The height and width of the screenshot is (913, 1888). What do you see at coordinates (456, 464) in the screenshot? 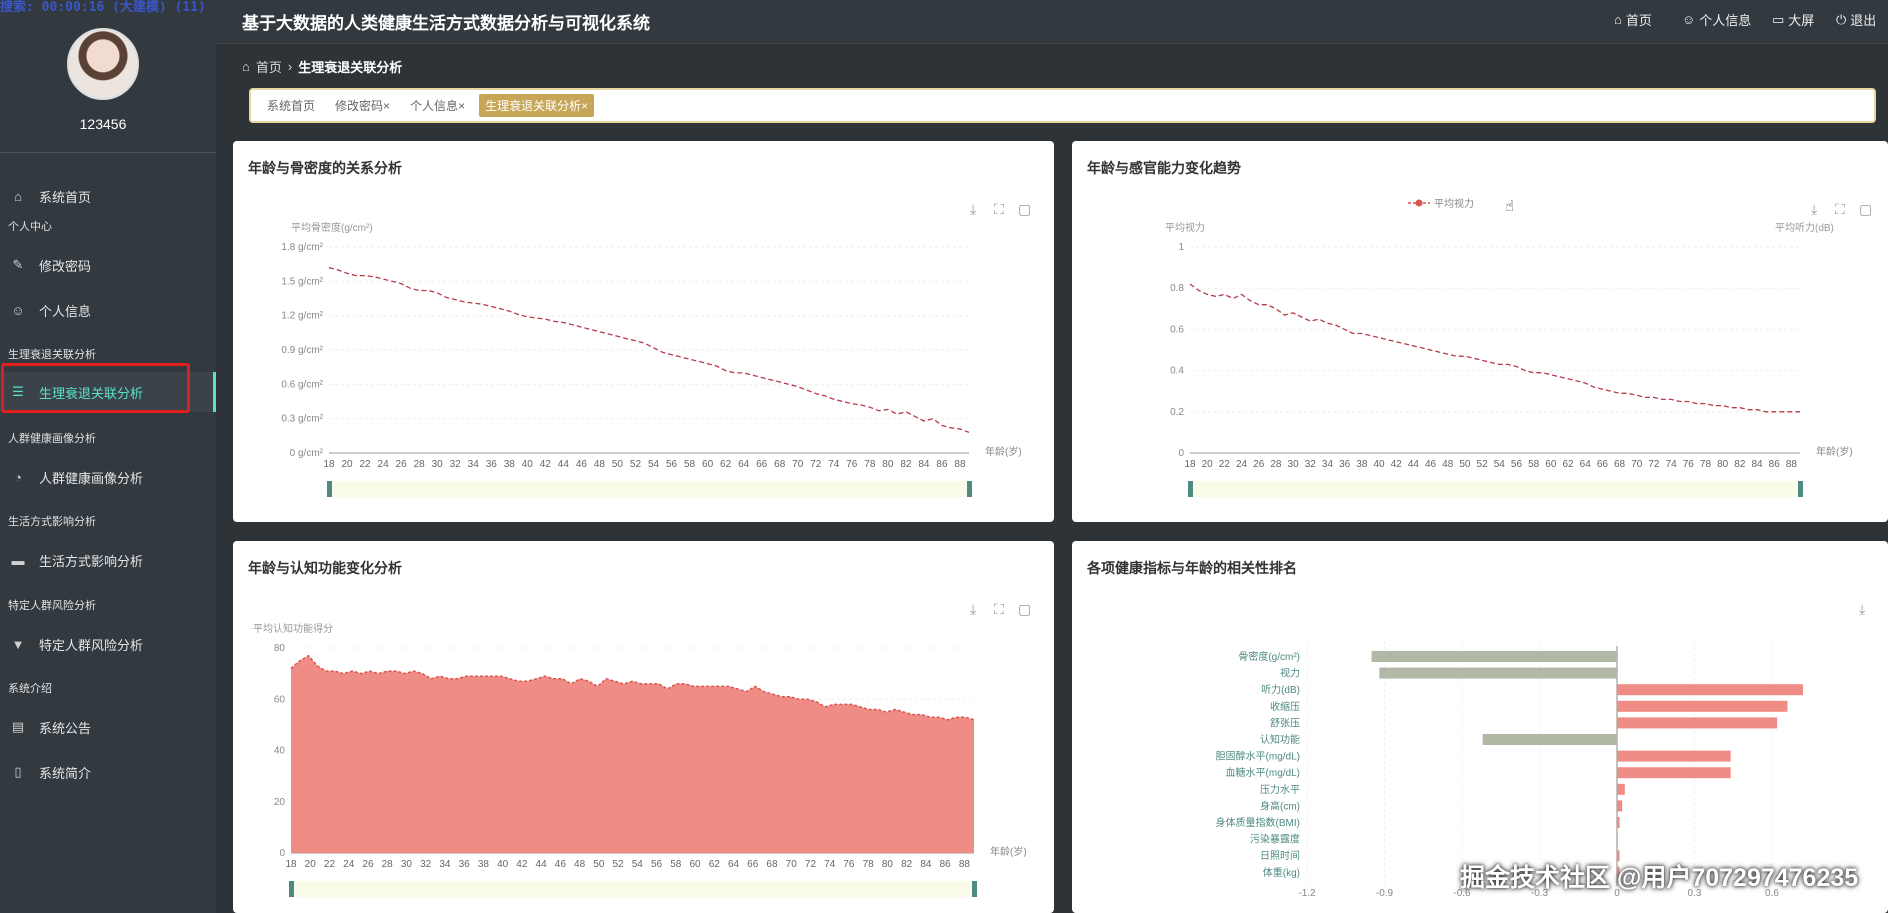
I see `x-tick-label: 32` at bounding box center [456, 464].